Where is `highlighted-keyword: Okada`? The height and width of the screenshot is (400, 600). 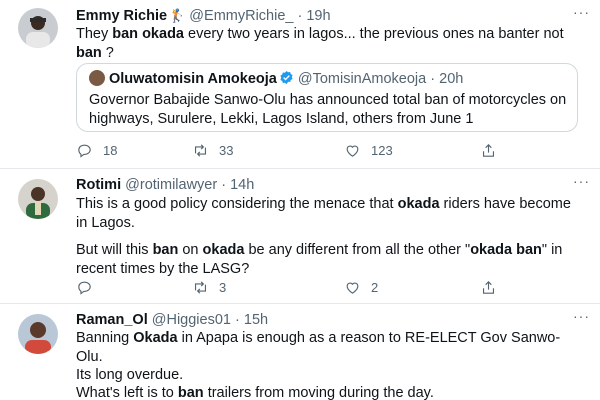 highlighted-keyword: Okada is located at coordinates (155, 338).